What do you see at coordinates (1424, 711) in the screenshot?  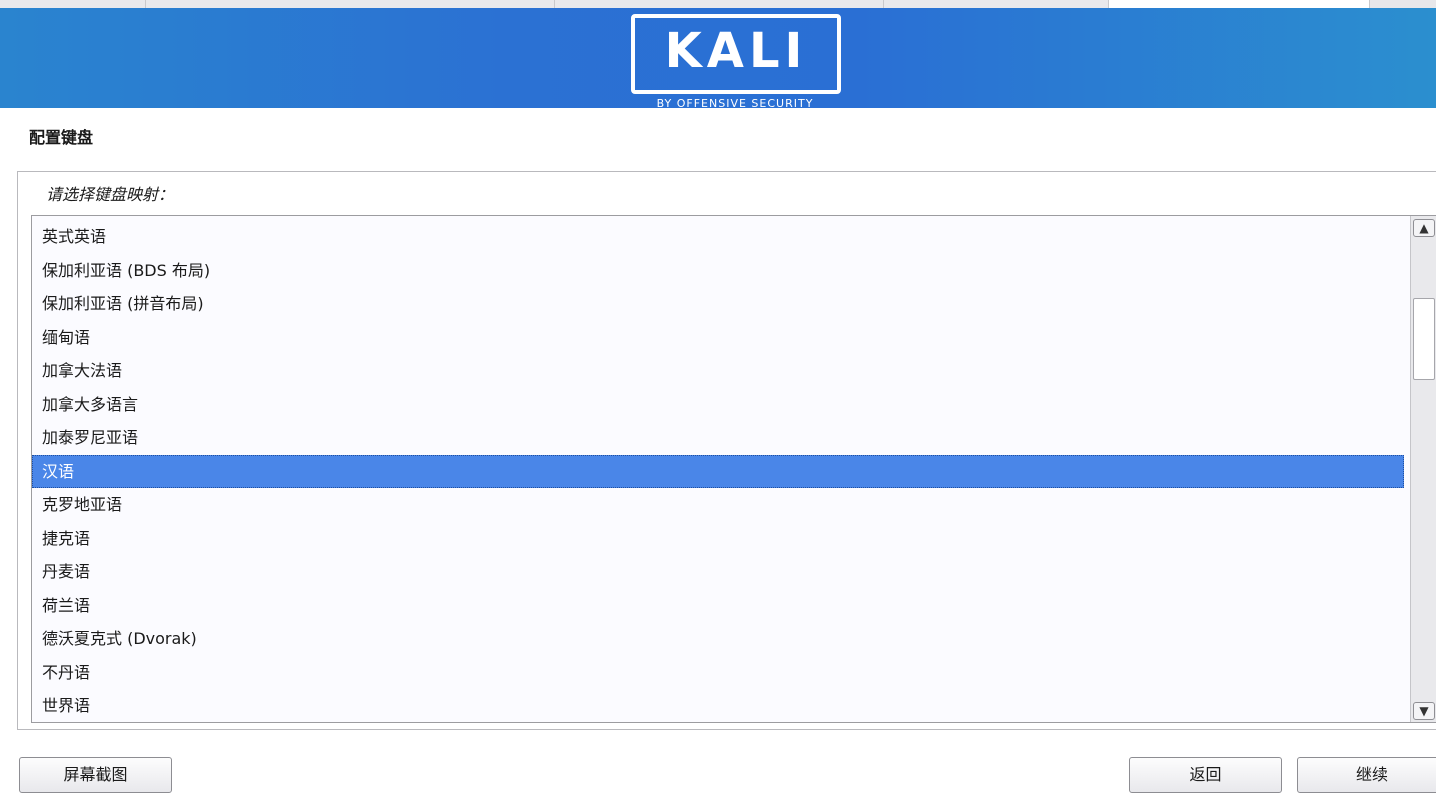 I see `chevron-down-icon: ▼` at bounding box center [1424, 711].